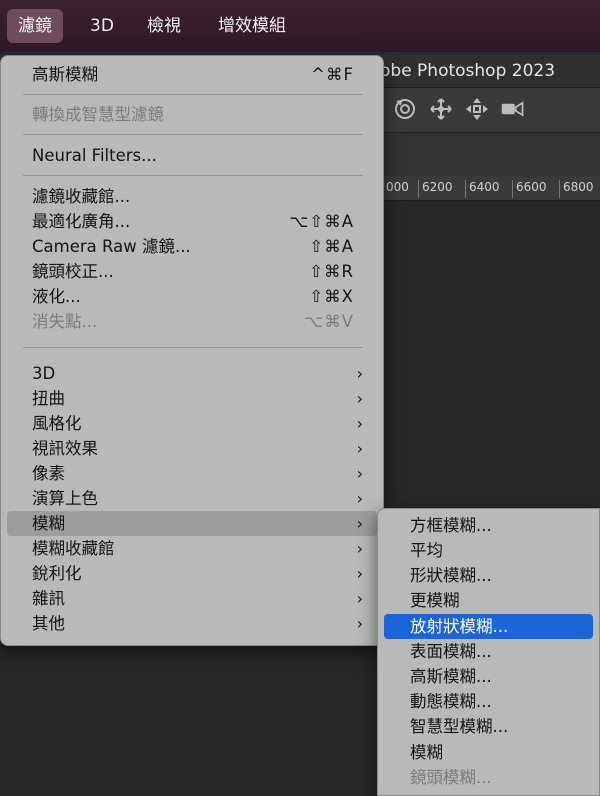 This screenshot has height=796, width=600. I want to click on menu-bar: 濾鏡 3D 檢視 增效模組, so click(300, 26).